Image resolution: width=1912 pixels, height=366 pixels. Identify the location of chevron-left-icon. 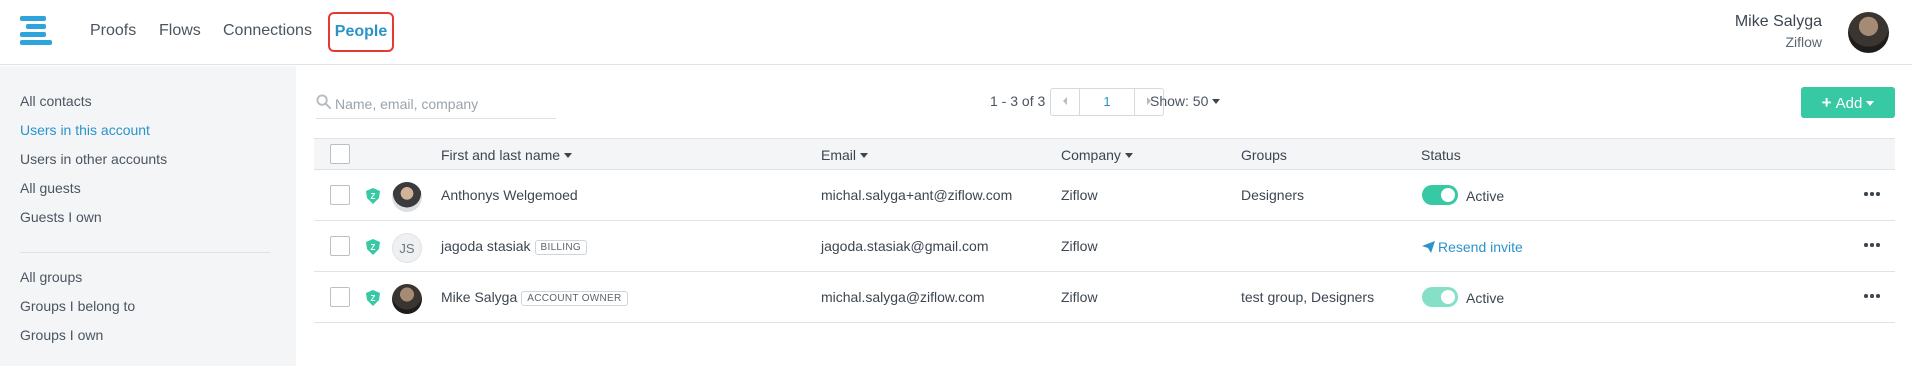
(1065, 101).